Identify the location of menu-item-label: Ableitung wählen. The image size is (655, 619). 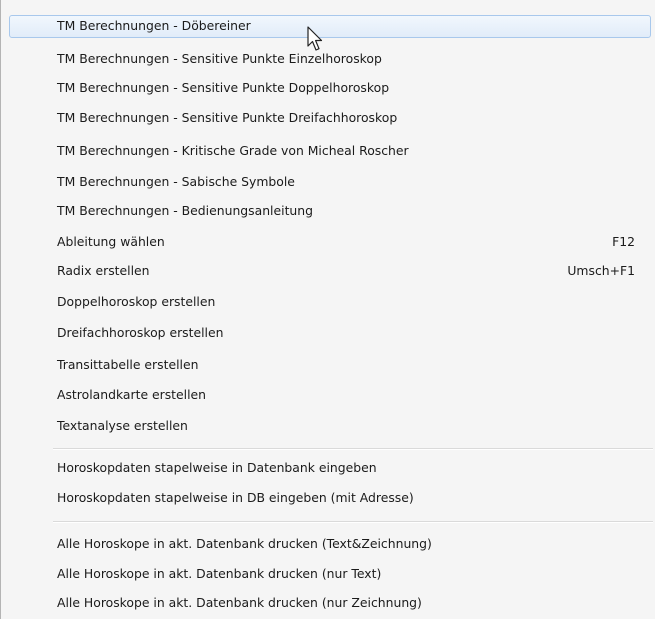
(111, 241).